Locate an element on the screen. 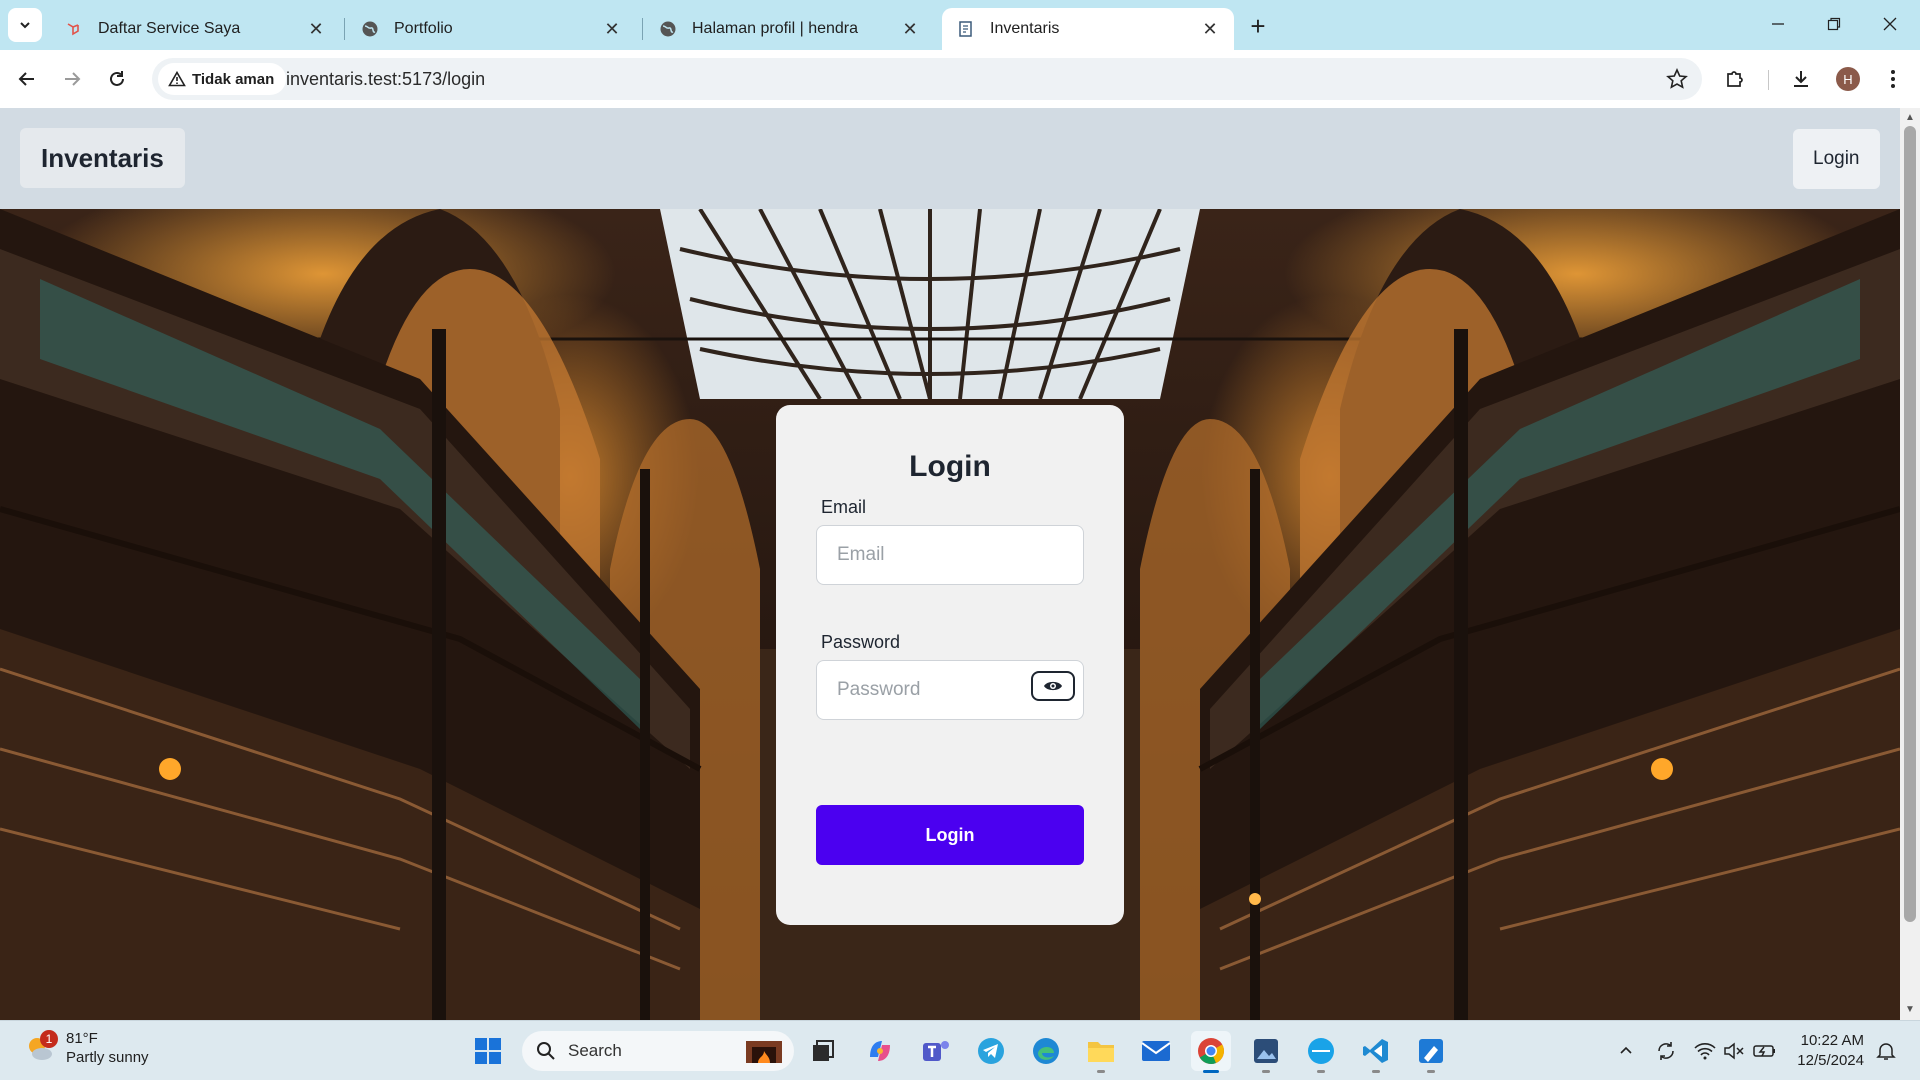  taskbar-search: Search is located at coordinates (658, 1051).